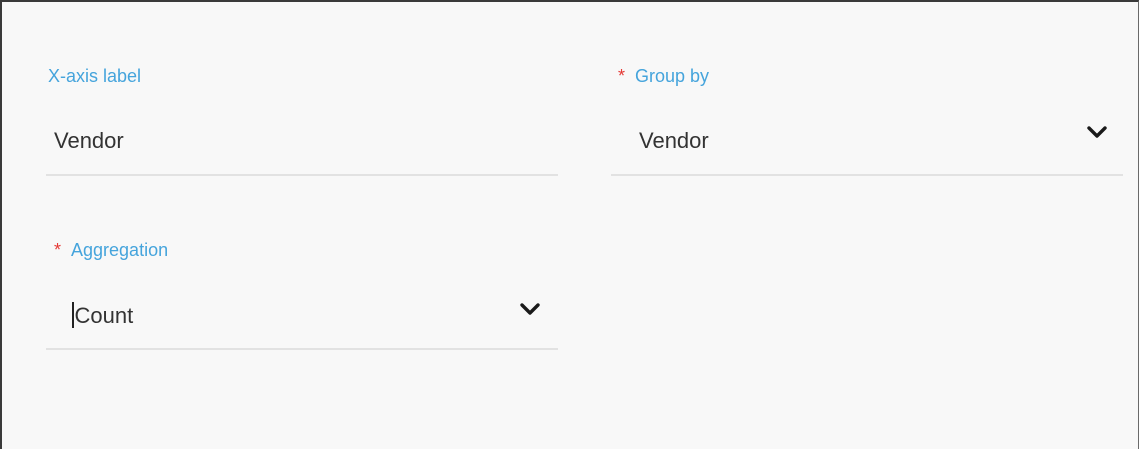  I want to click on aggregation-label: * Aggregation, so click(111, 250).